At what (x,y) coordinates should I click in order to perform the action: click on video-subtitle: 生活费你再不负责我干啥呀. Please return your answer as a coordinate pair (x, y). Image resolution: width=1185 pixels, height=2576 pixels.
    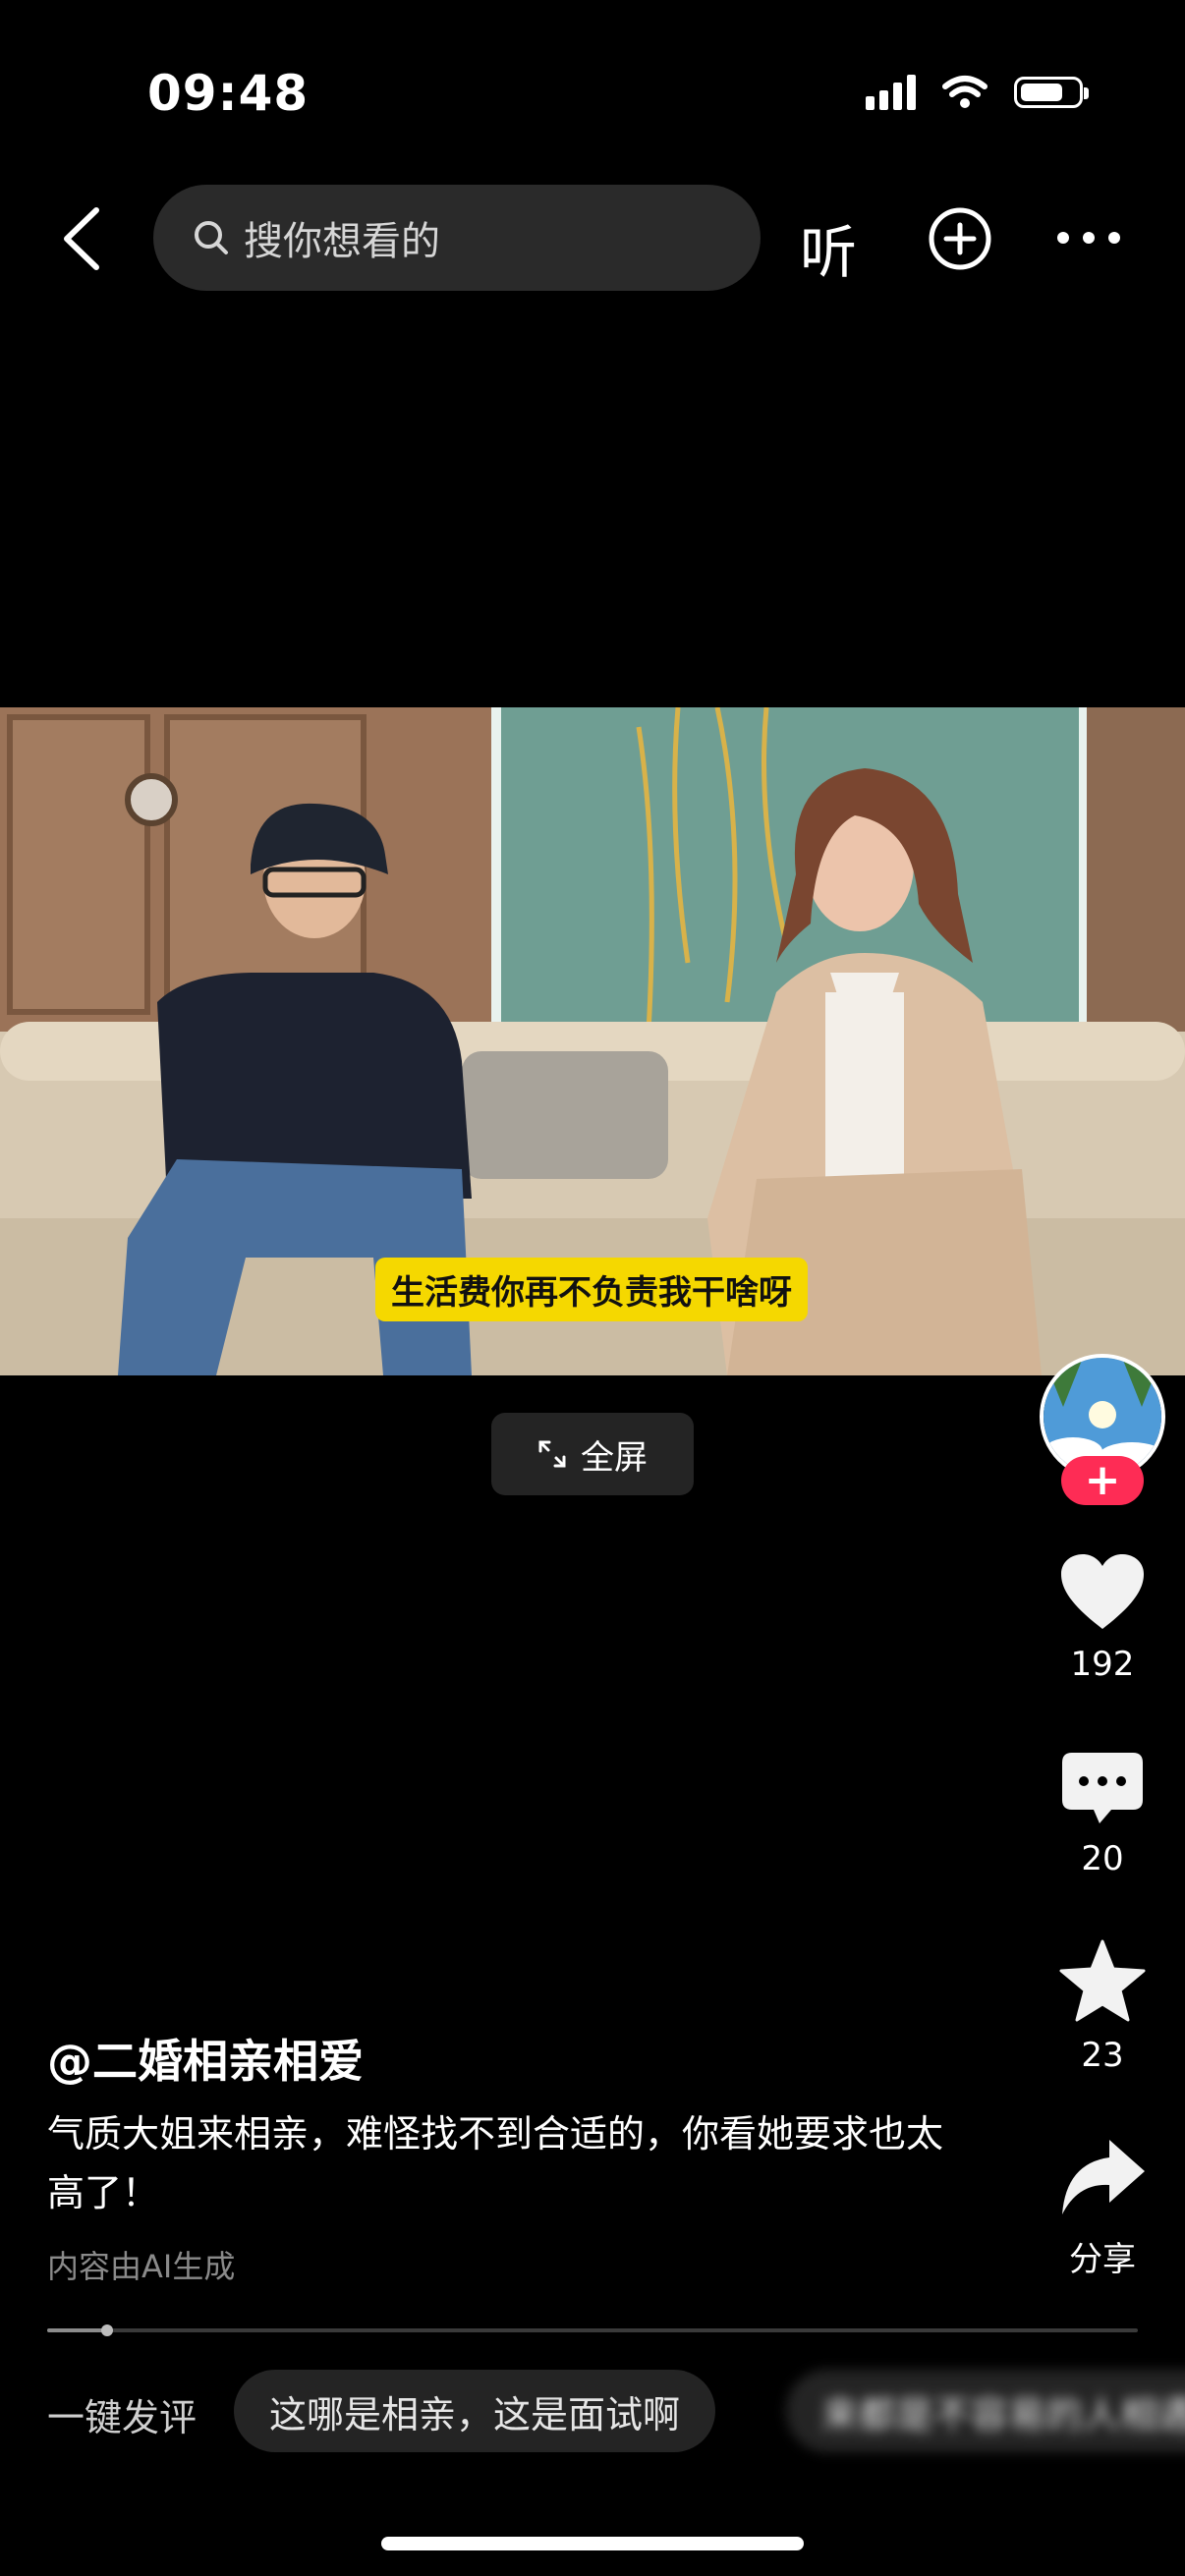
    Looking at the image, I should click on (592, 1289).